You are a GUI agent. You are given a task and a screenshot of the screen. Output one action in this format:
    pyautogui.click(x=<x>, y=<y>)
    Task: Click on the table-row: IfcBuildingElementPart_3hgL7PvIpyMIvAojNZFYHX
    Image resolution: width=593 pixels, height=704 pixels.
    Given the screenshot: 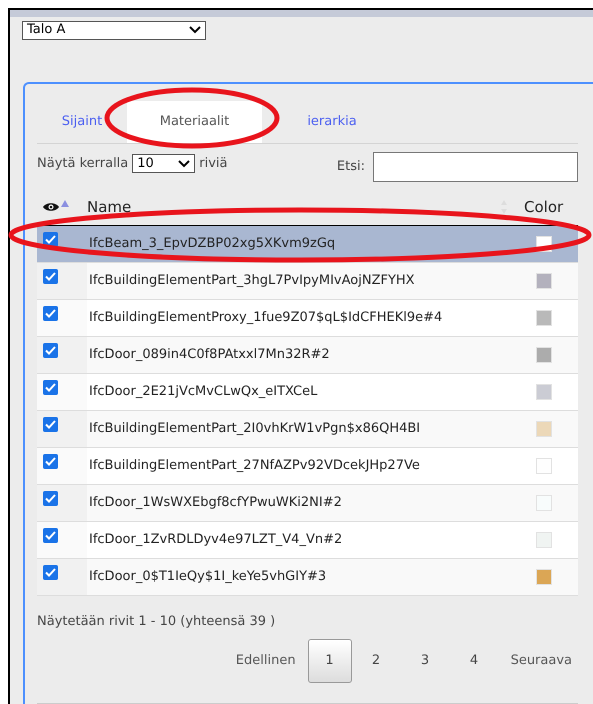 What is the action you would take?
    pyautogui.click(x=307, y=281)
    